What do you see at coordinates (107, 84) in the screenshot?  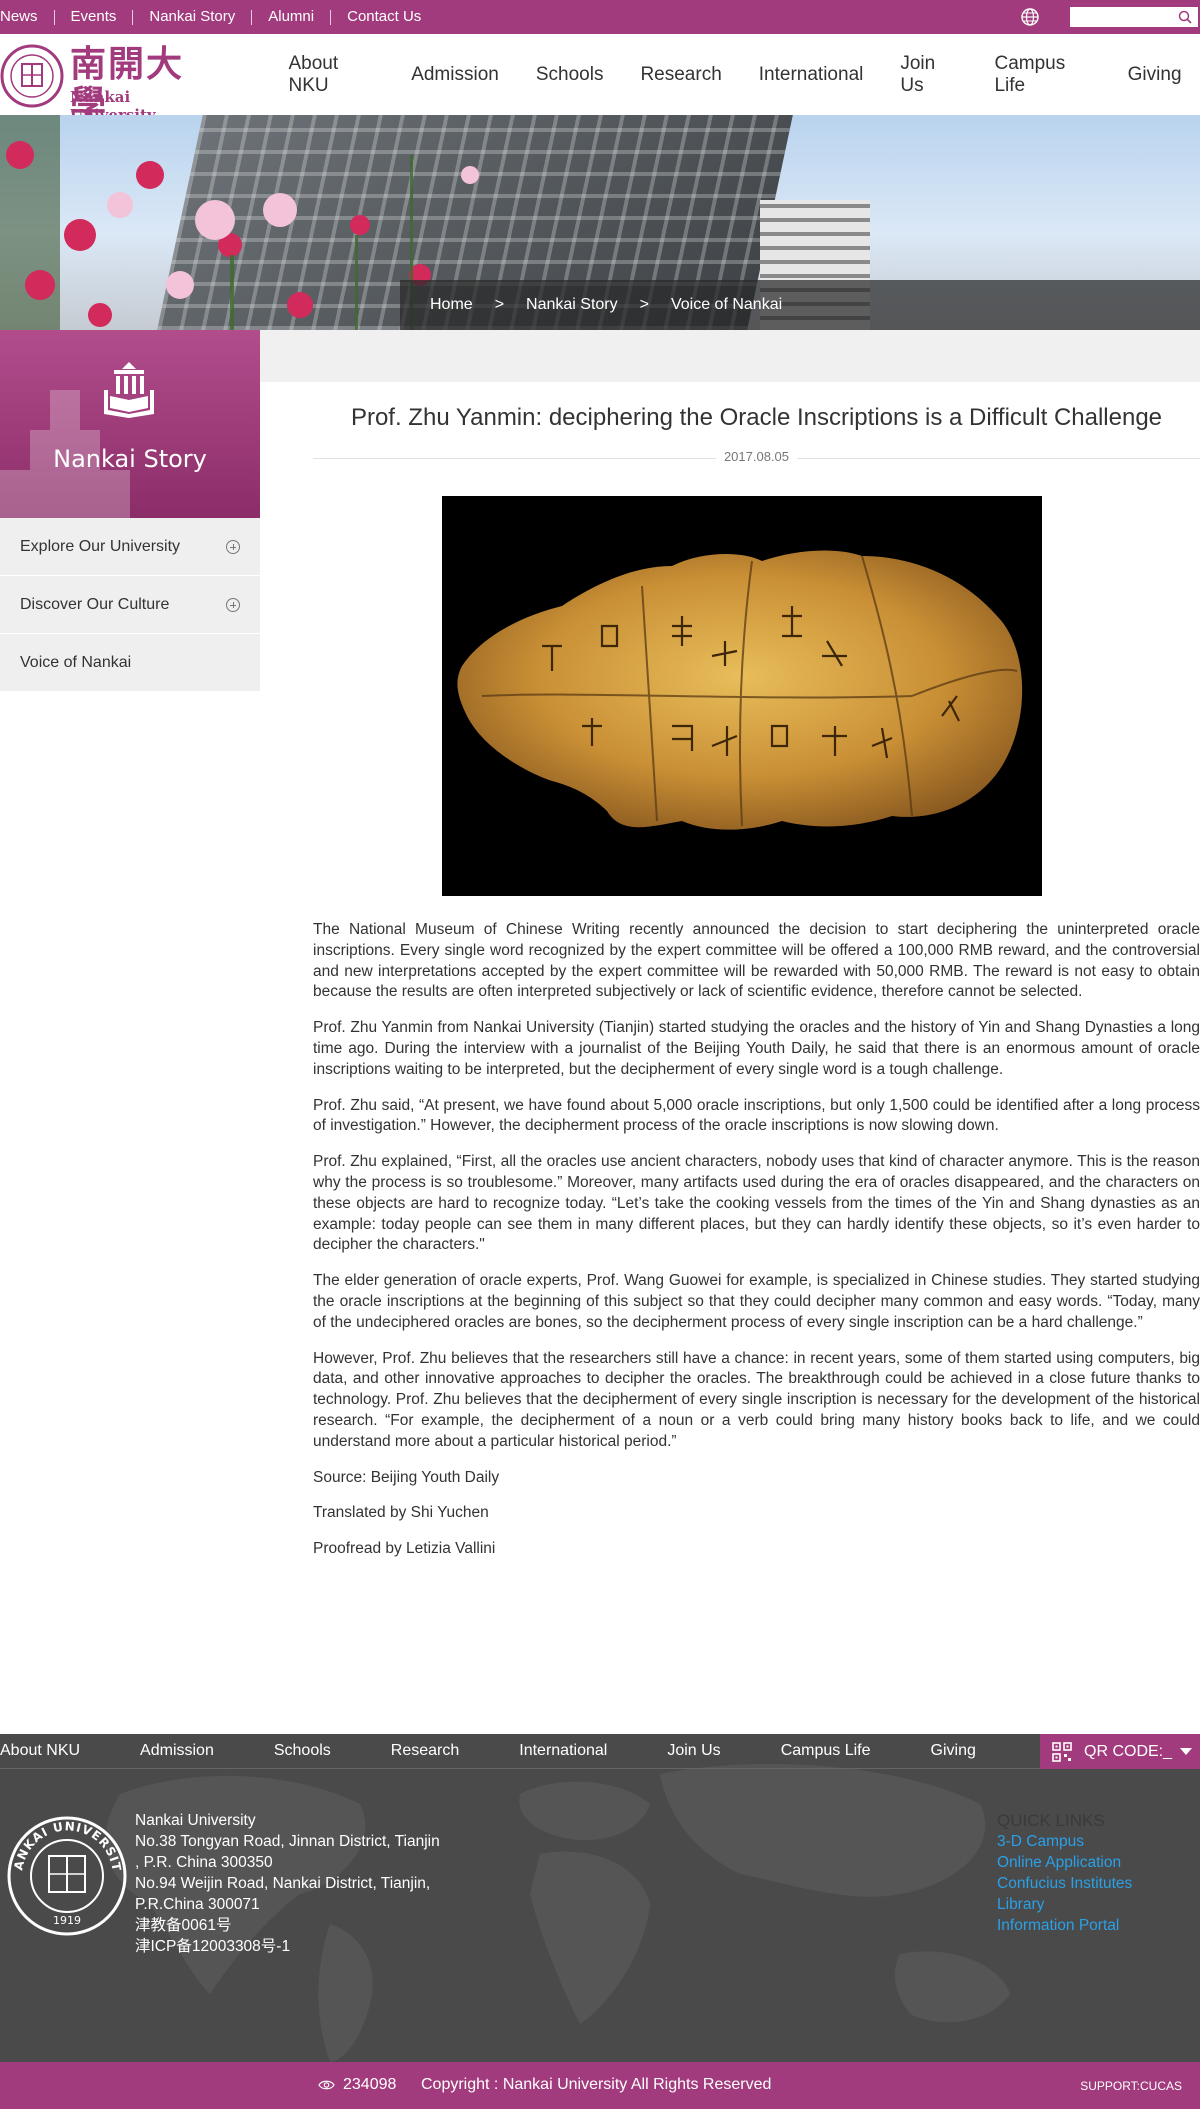 I see `site-logo: 南開大學 Nankai University` at bounding box center [107, 84].